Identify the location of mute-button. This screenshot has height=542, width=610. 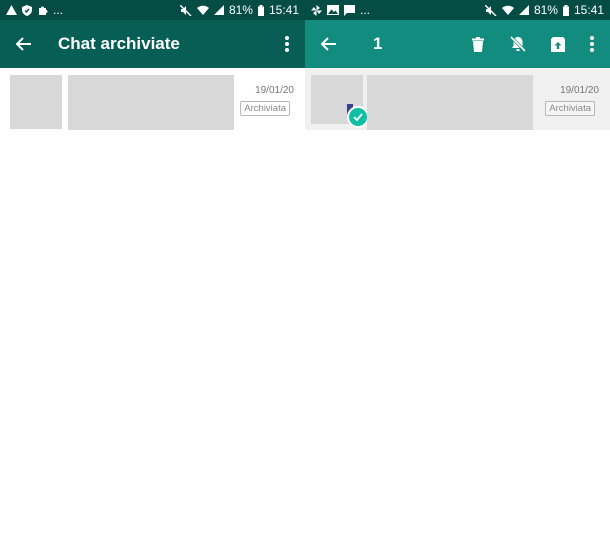
(518, 44).